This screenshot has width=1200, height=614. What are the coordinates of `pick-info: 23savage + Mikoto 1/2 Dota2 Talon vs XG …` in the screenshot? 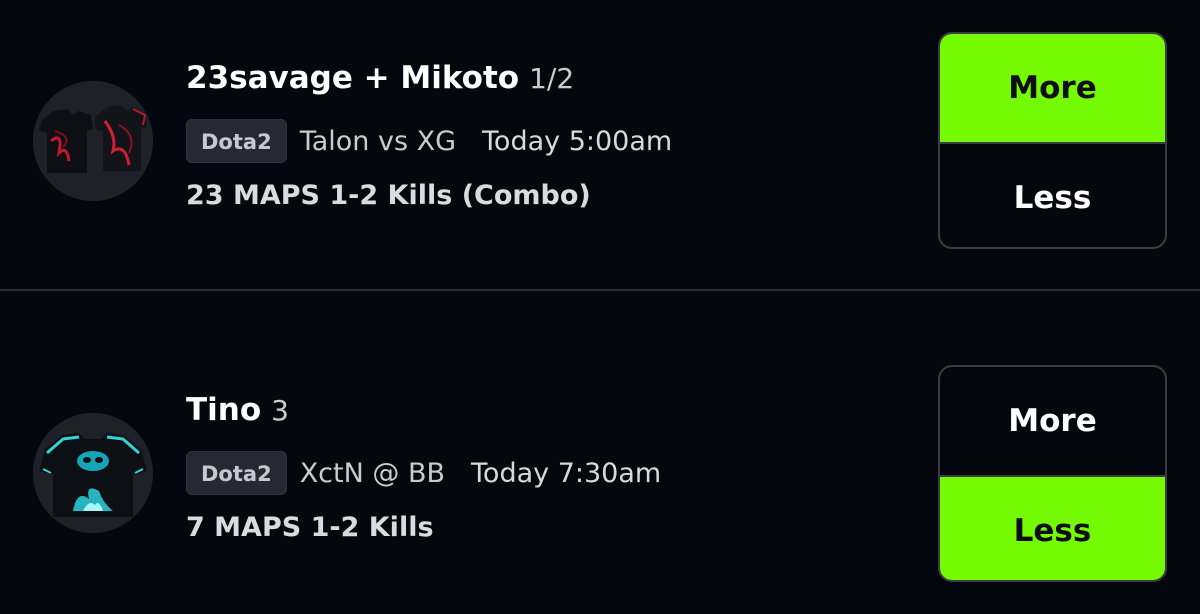 It's located at (429, 138).